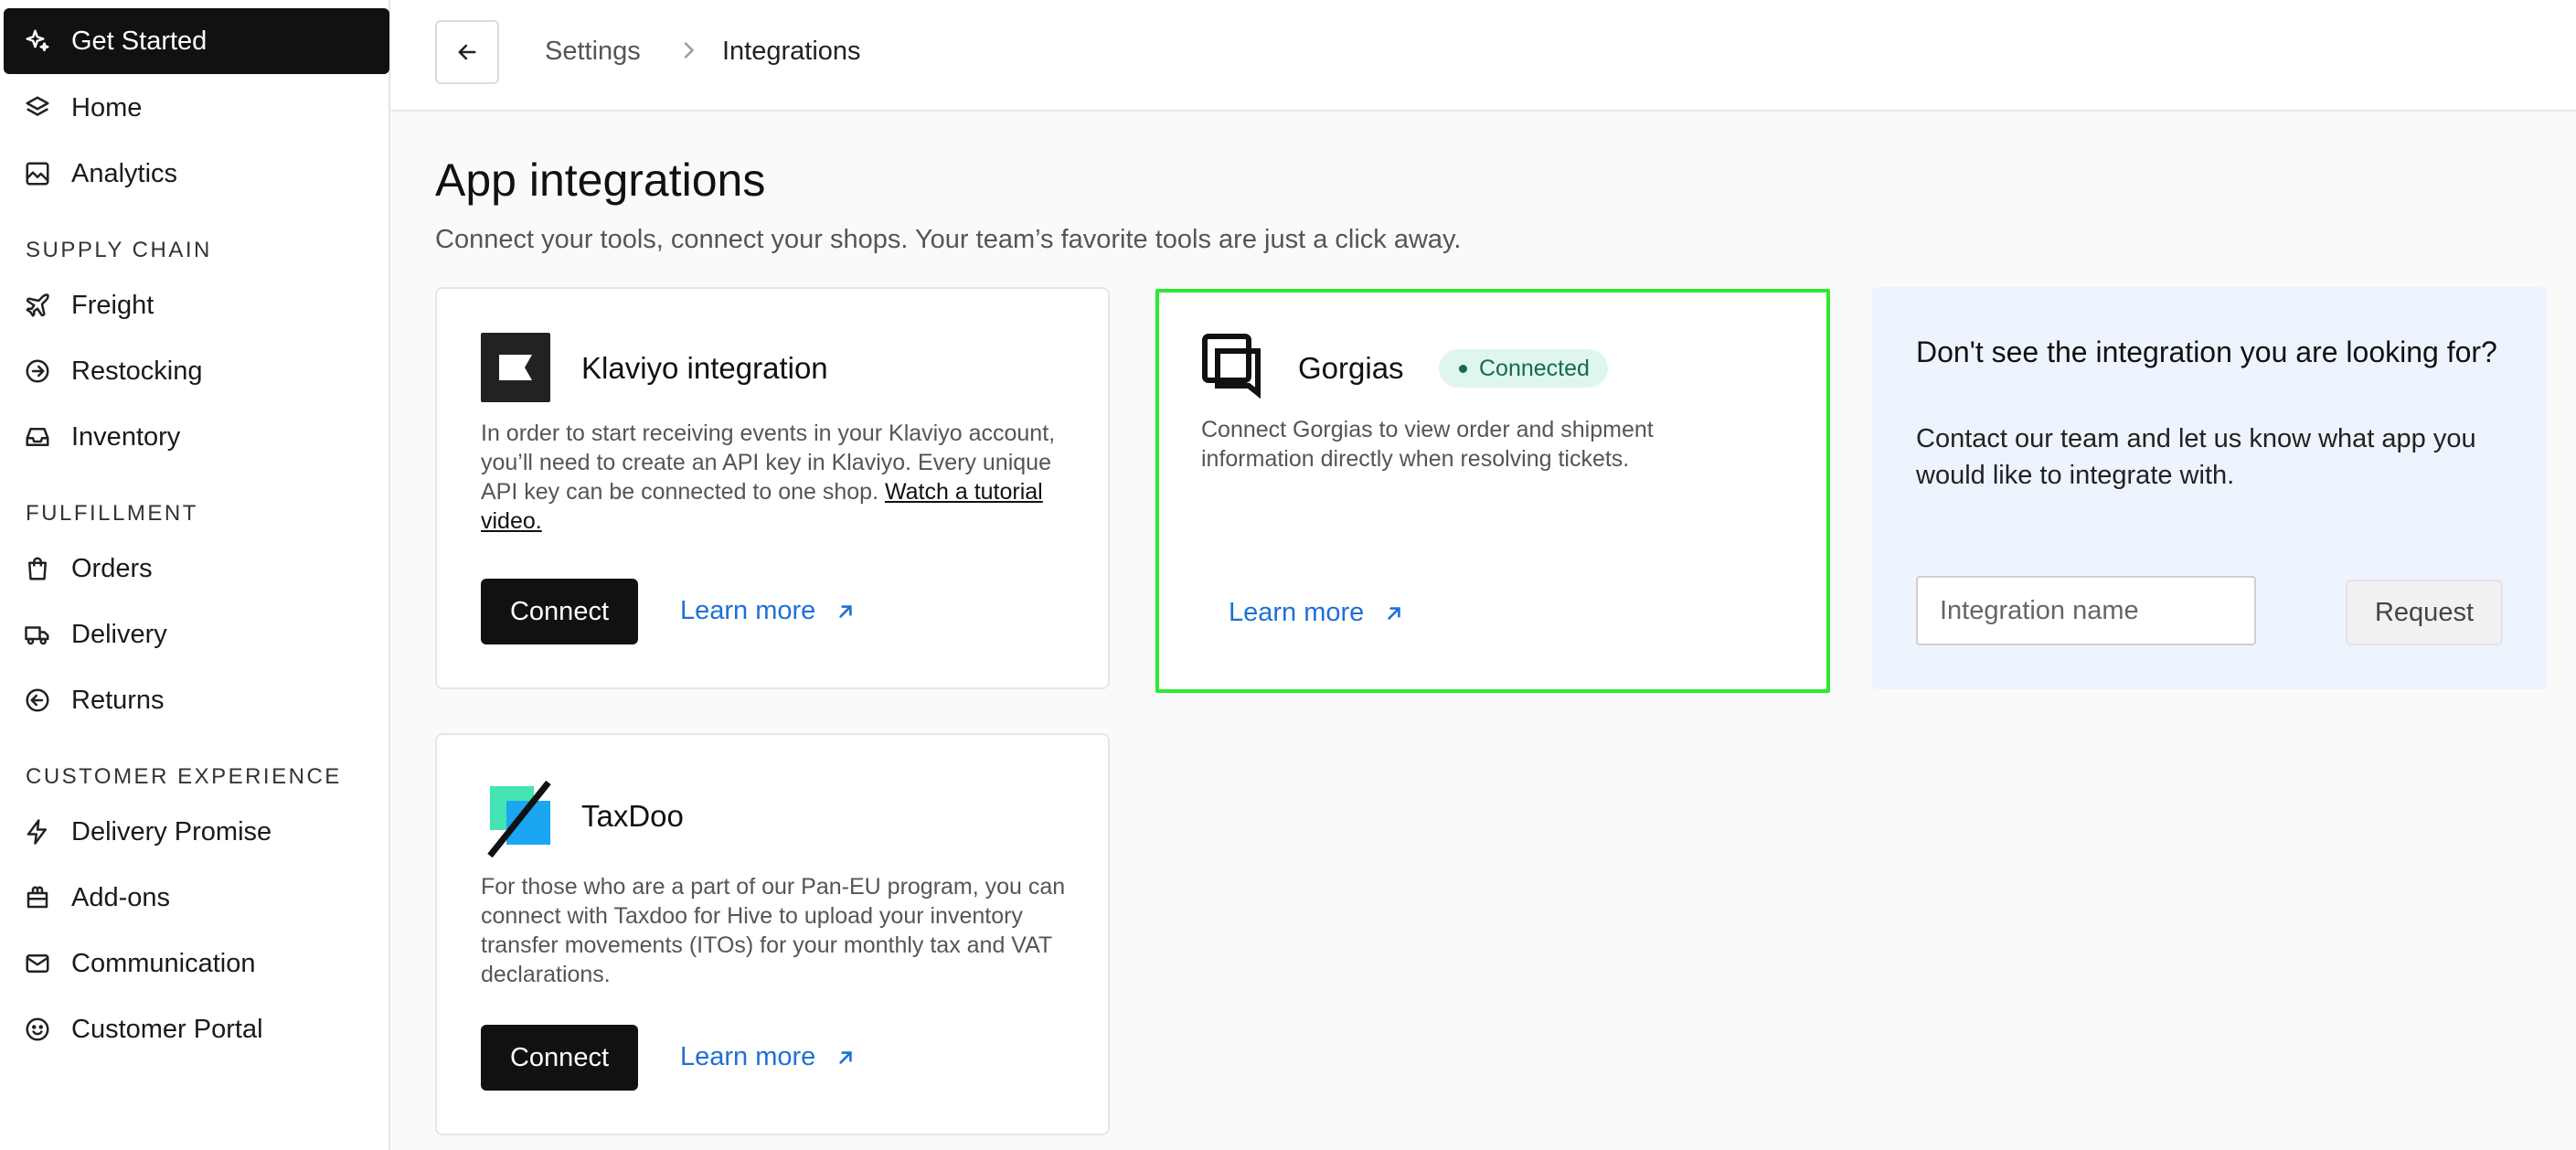  I want to click on sidebar-item-label: Restocking, so click(137, 371).